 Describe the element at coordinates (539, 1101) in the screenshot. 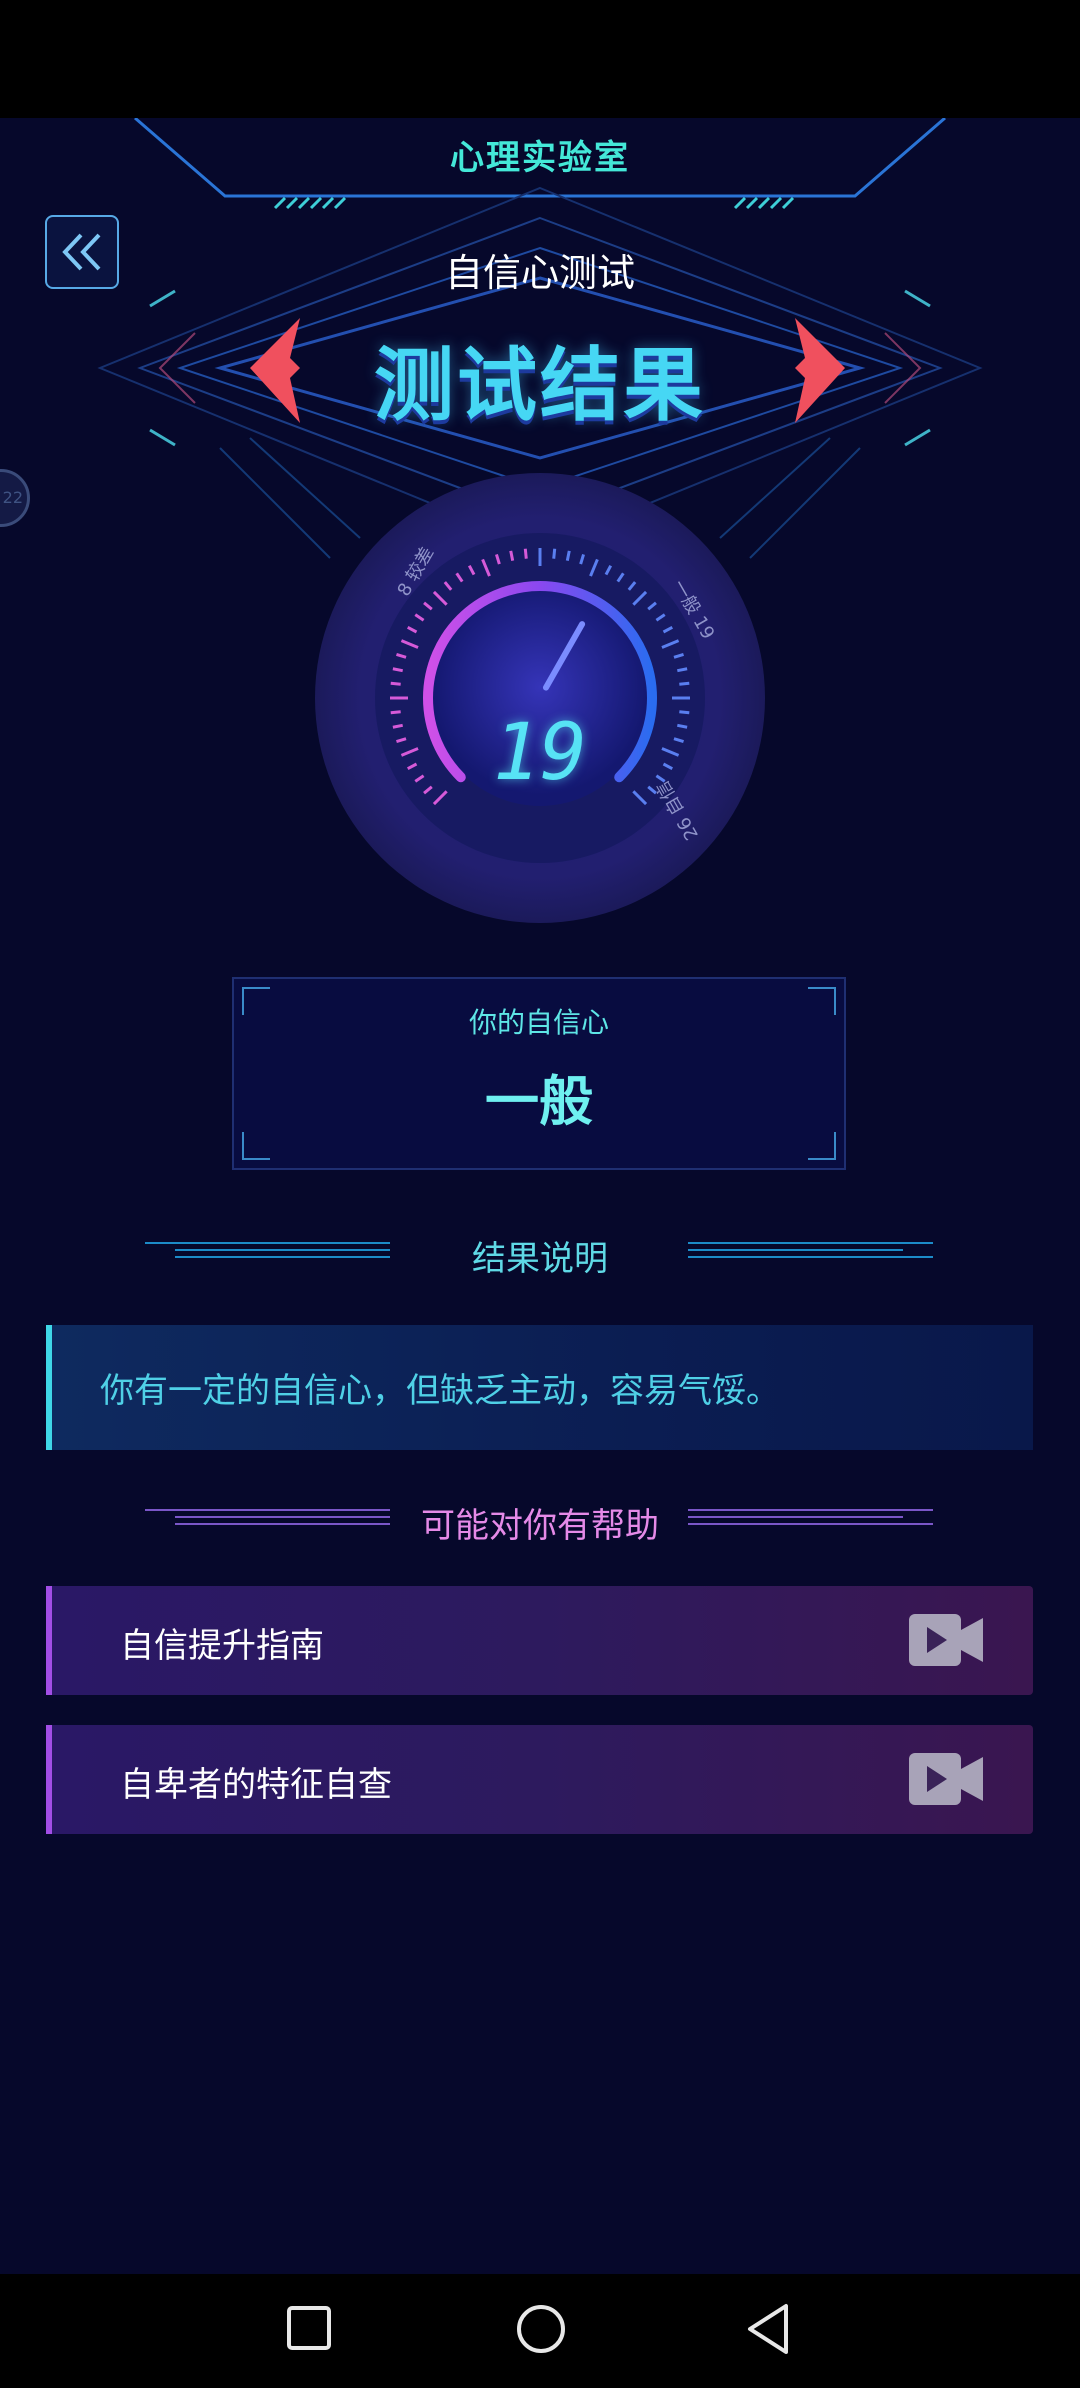

I see `result-value: 一般` at that location.